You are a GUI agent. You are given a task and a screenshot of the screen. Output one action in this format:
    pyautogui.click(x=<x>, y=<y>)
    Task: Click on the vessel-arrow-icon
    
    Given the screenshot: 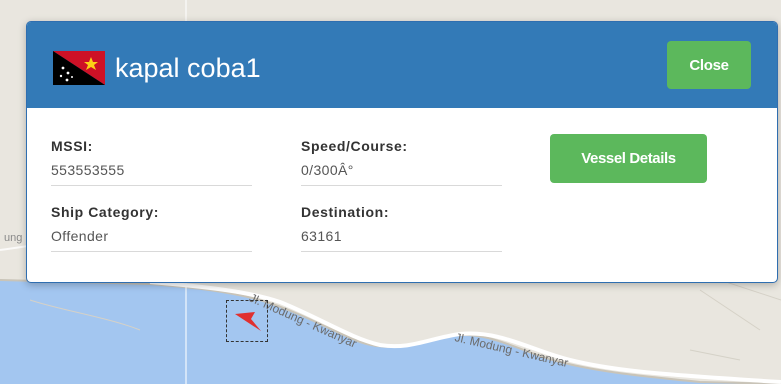 What is the action you would take?
    pyautogui.click(x=248, y=321)
    